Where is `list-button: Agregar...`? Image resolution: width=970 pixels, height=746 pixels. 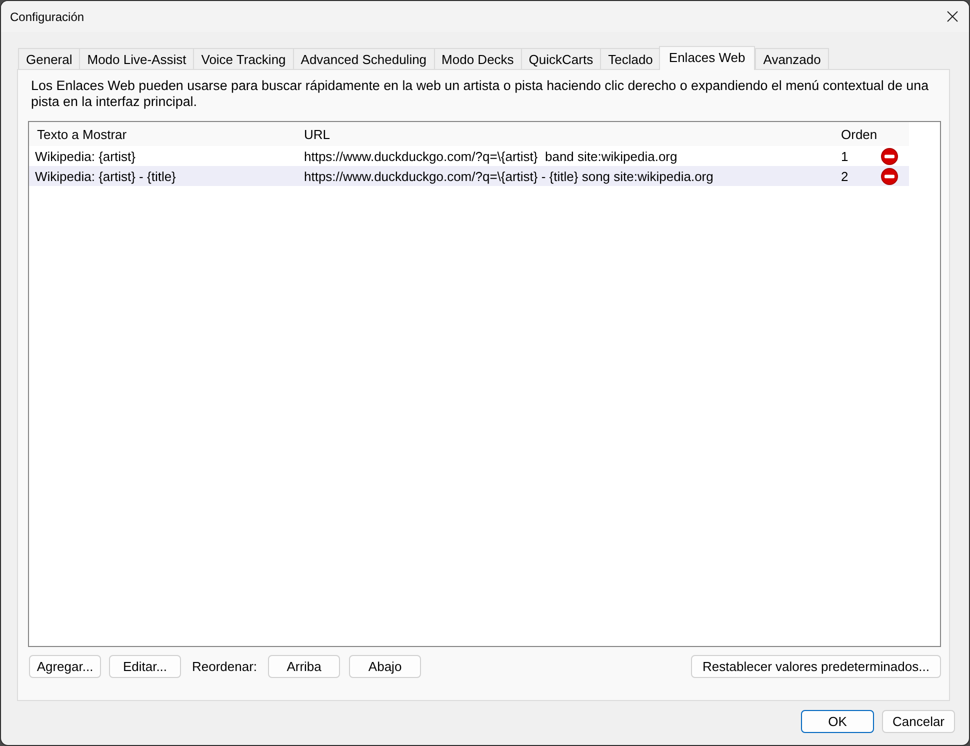
list-button: Agregar... is located at coordinates (65, 666).